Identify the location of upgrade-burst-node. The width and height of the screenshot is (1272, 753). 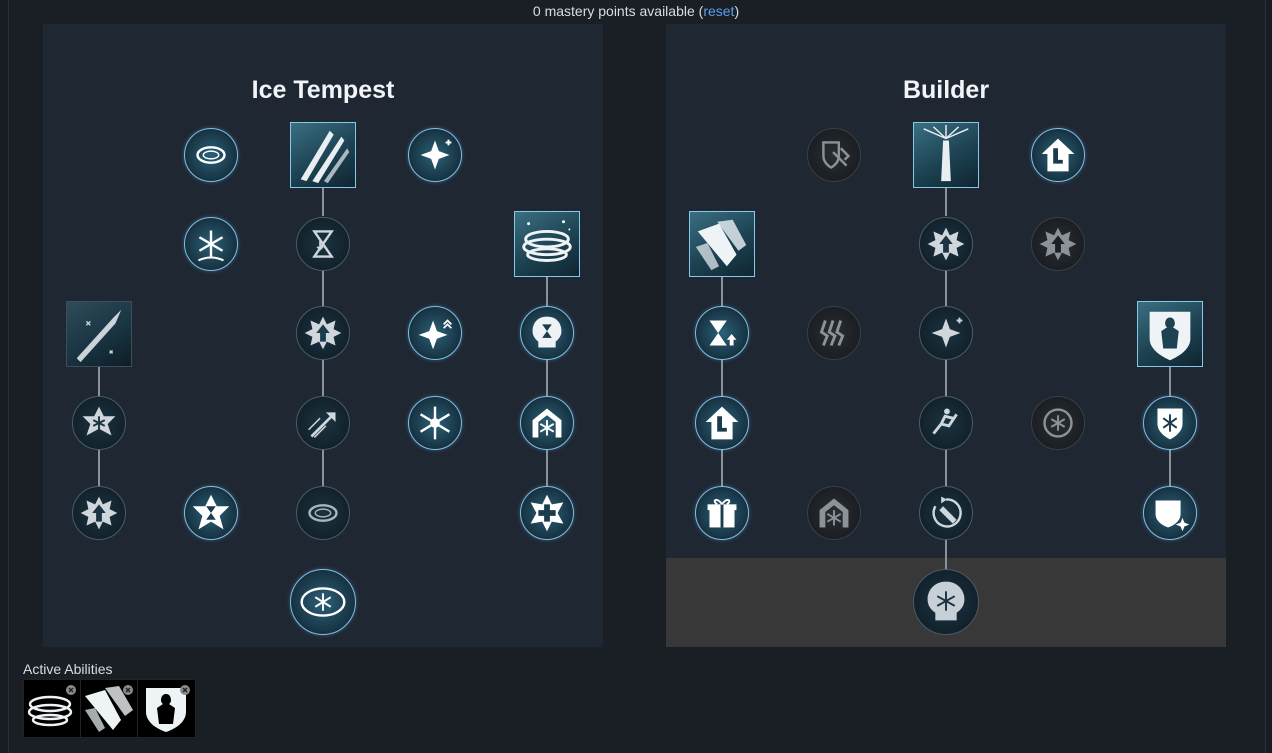
(323, 333).